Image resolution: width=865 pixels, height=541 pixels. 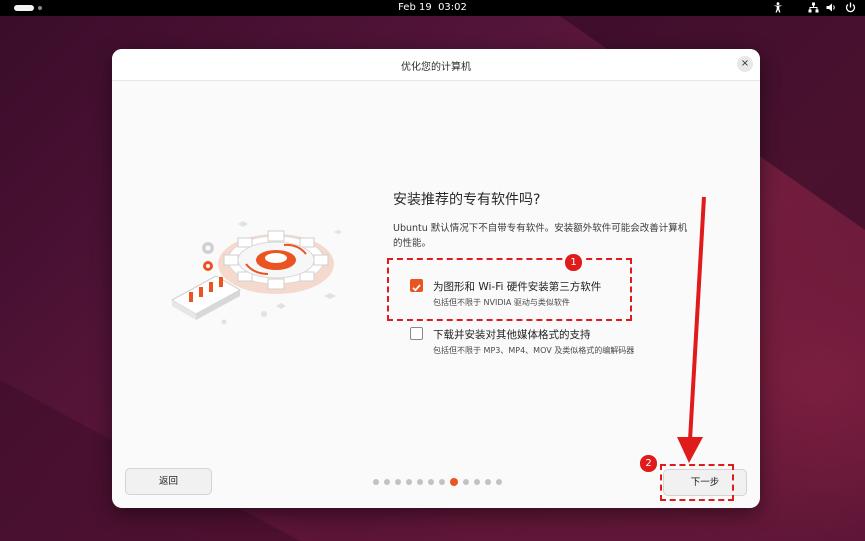 What do you see at coordinates (850, 7) in the screenshot?
I see `power-icon` at bounding box center [850, 7].